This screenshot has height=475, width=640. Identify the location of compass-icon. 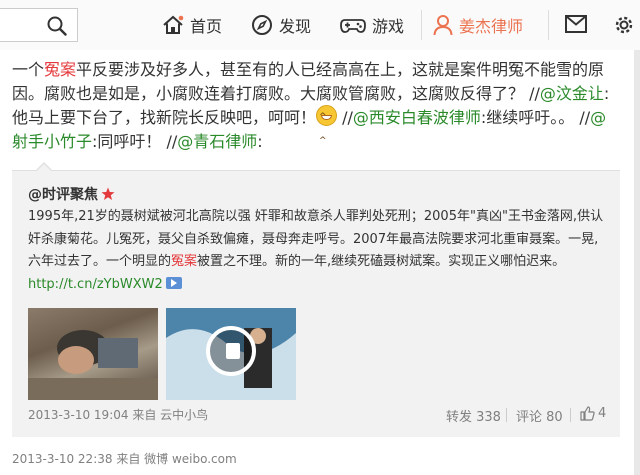
(262, 25).